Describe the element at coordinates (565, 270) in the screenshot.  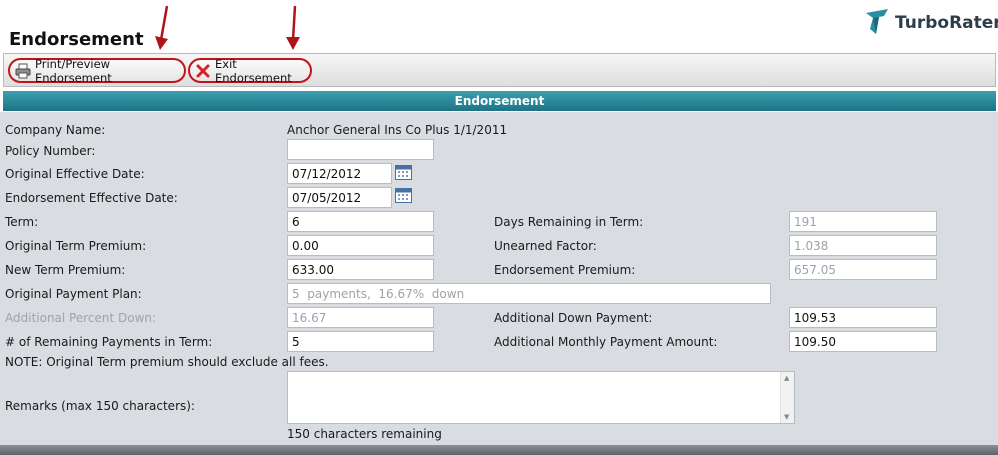
I see `endorsement-premium-label: Endorsement Premium:` at that location.